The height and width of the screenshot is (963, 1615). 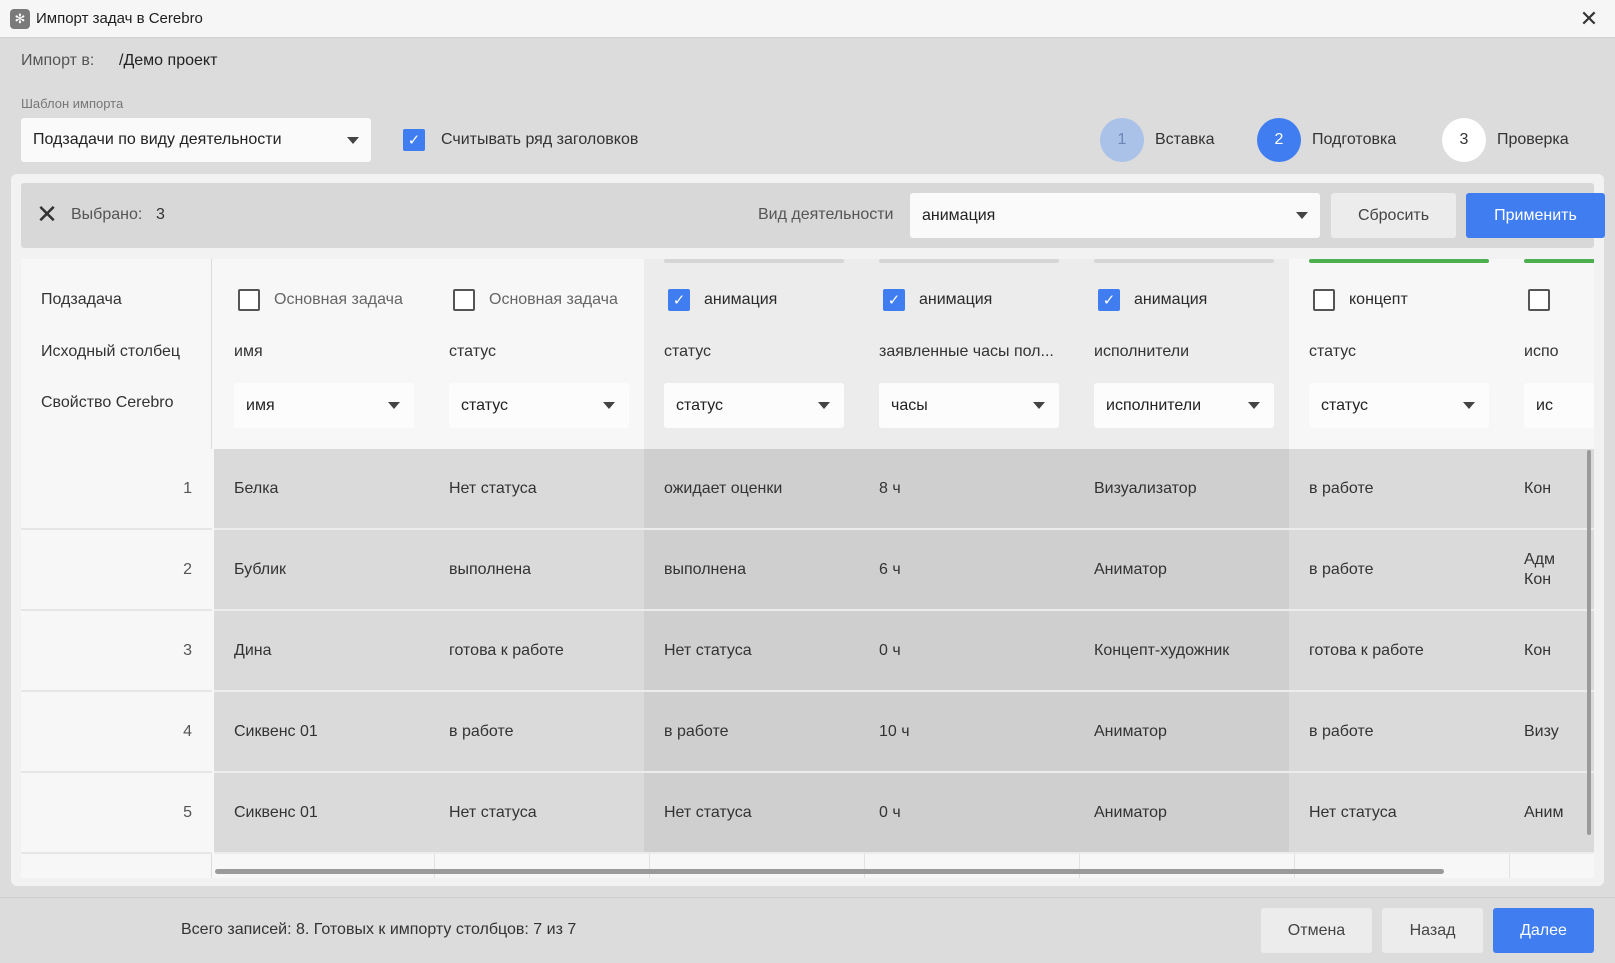 I want to click on table-cell: 10 ч, so click(x=969, y=732).